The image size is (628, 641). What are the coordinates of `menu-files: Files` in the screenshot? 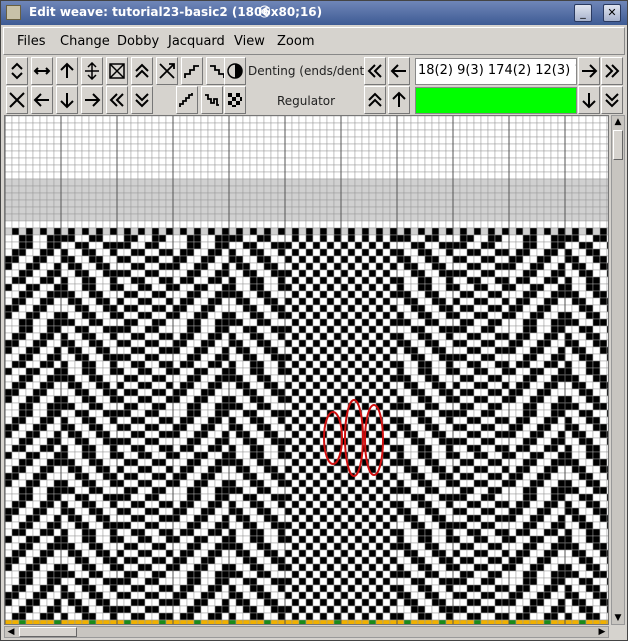 It's located at (31, 41).